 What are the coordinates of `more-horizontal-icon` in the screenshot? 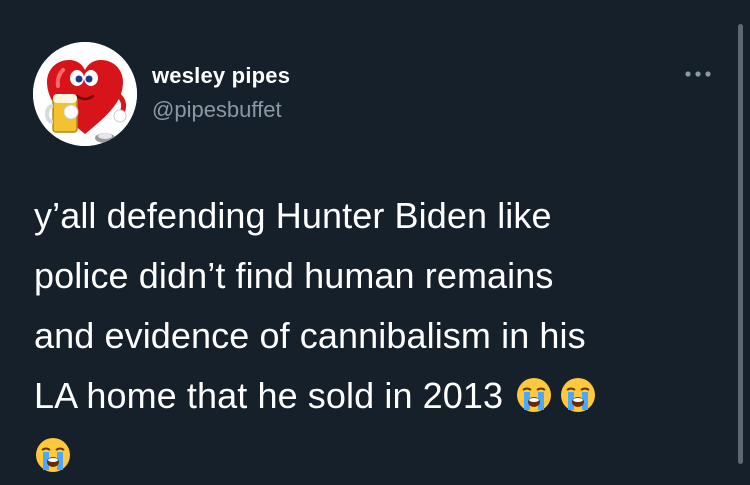 It's located at (698, 74).